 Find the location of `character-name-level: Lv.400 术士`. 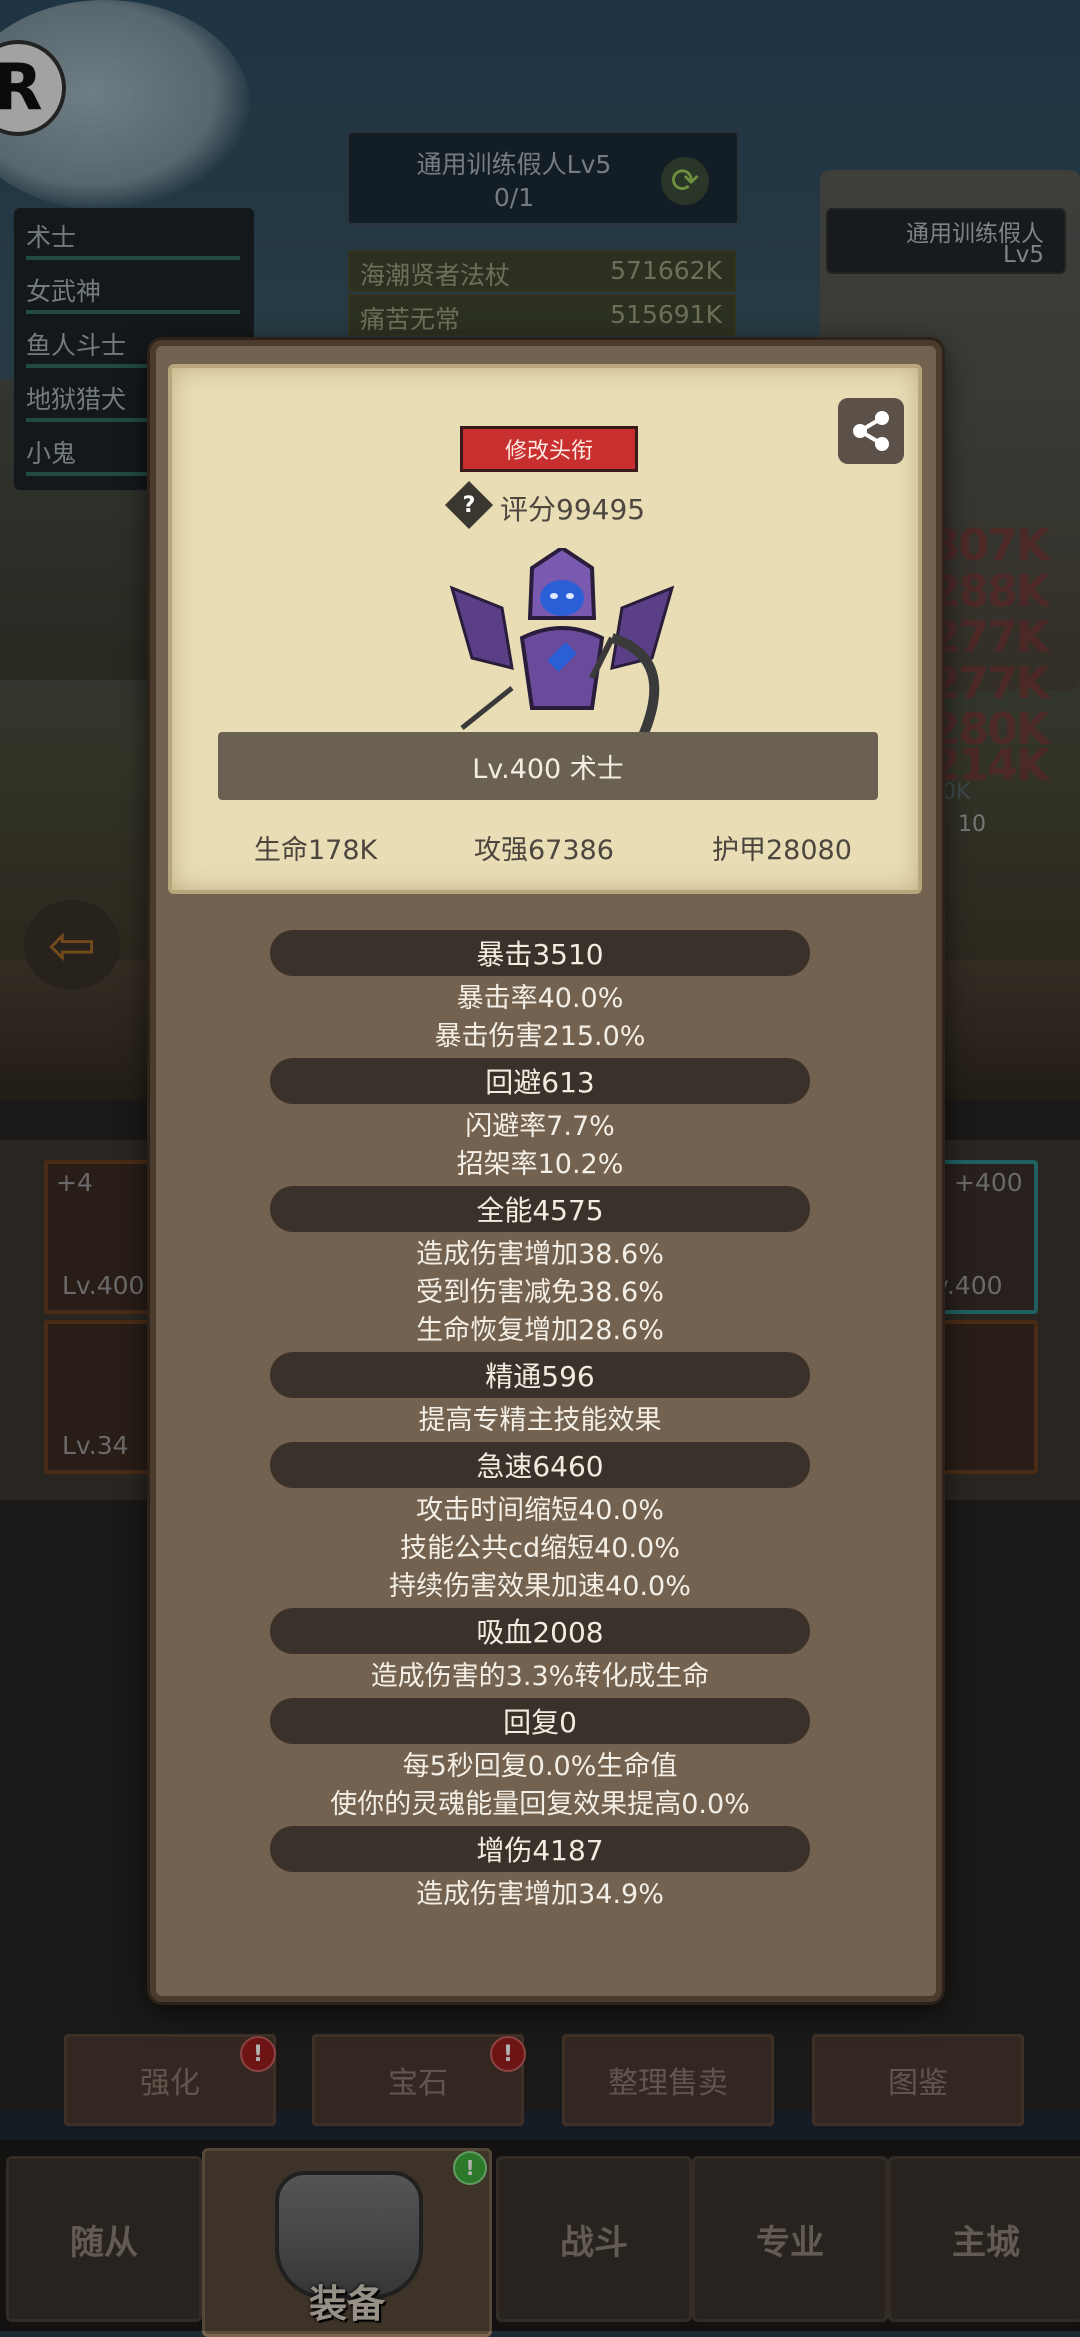

character-name-level: Lv.400 术士 is located at coordinates (548, 766).